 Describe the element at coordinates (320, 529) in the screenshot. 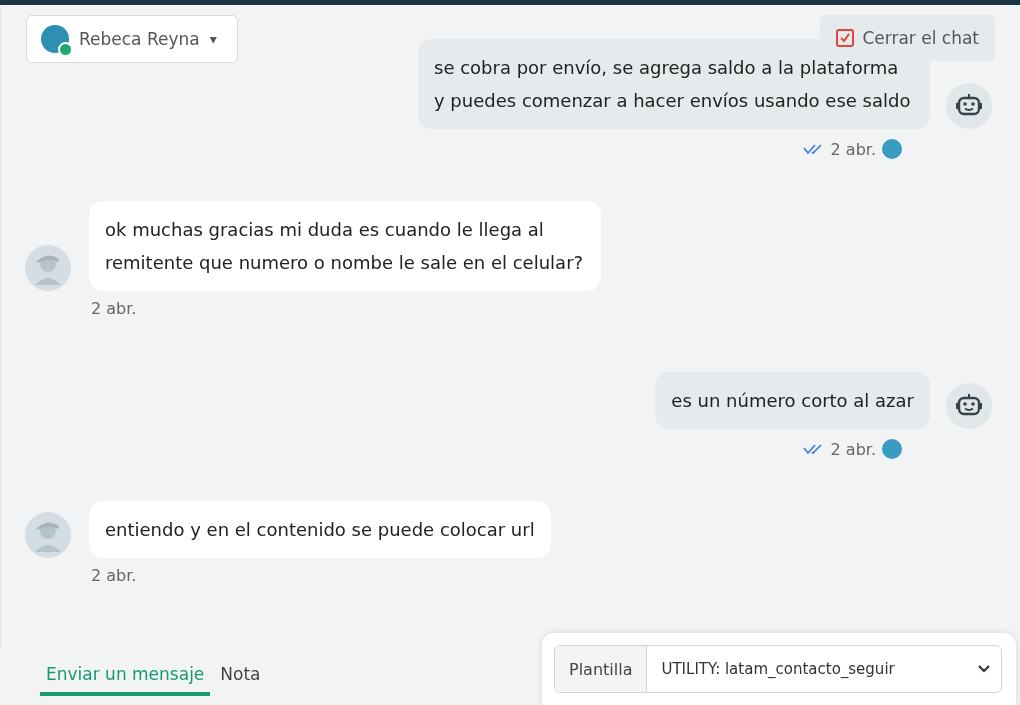

I see `message-bubble: entiendo y en el contenido se puede colocar url` at that location.